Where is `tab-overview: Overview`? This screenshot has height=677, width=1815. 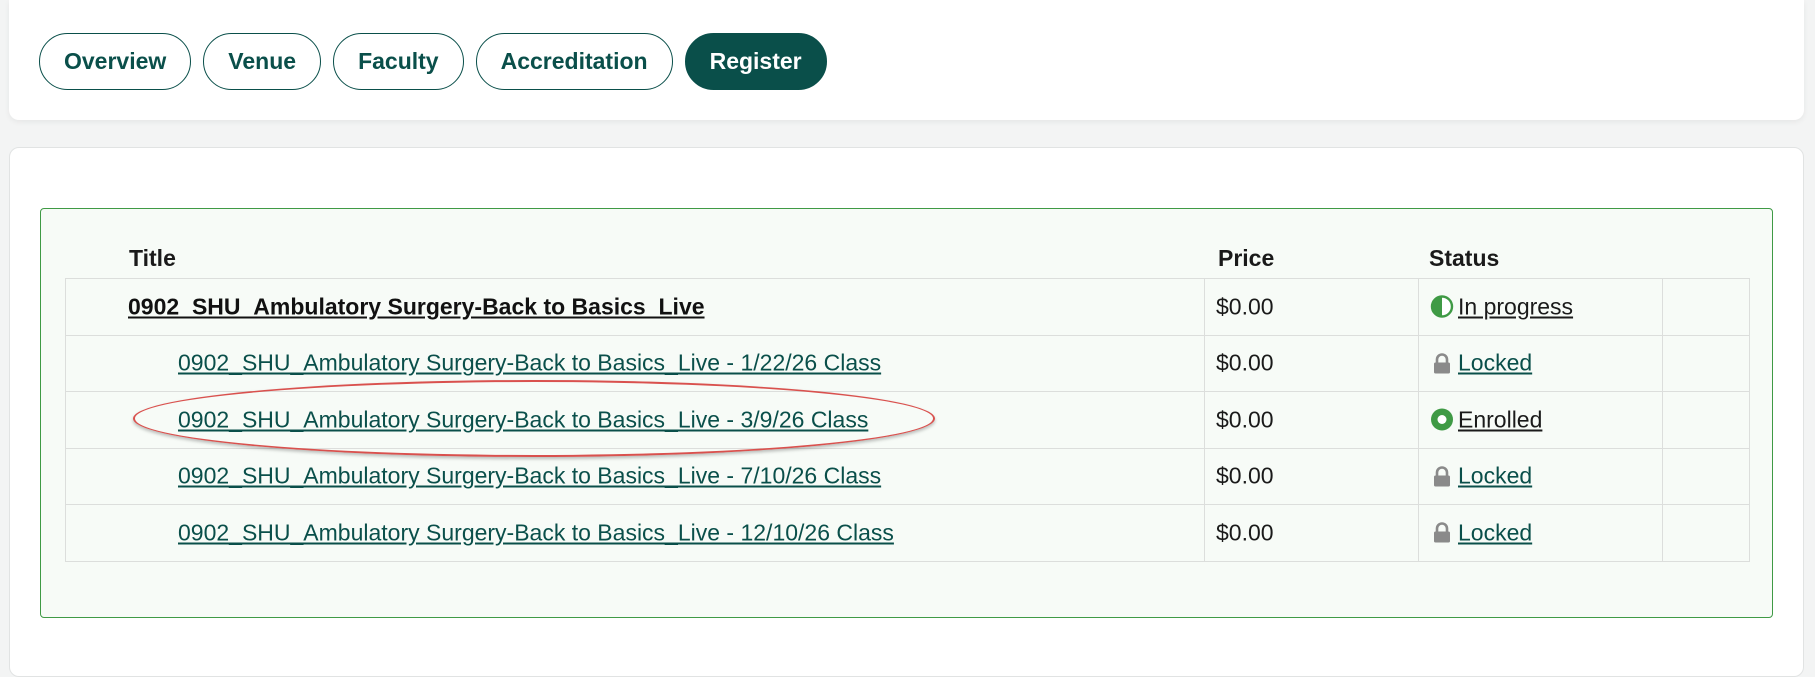
tab-overview: Overview is located at coordinates (115, 61).